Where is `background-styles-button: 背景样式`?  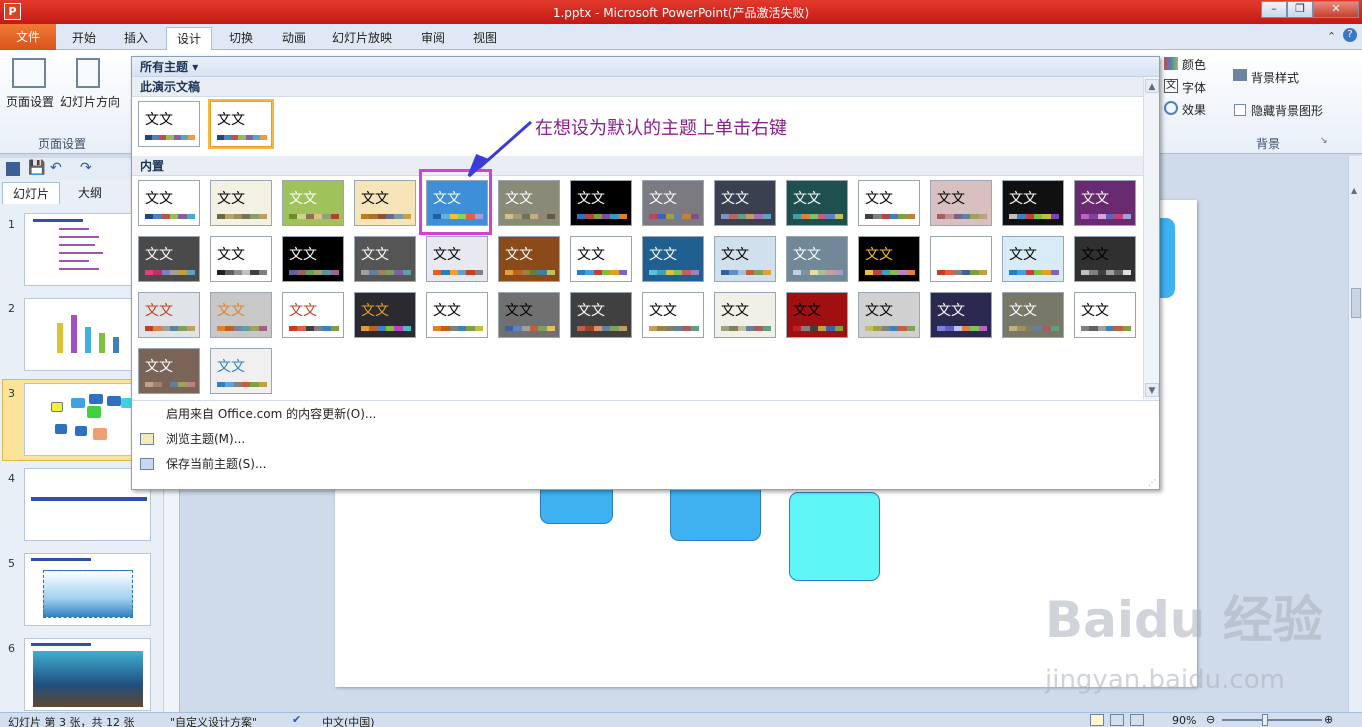
background-styles-button: 背景样式 is located at coordinates (1275, 77).